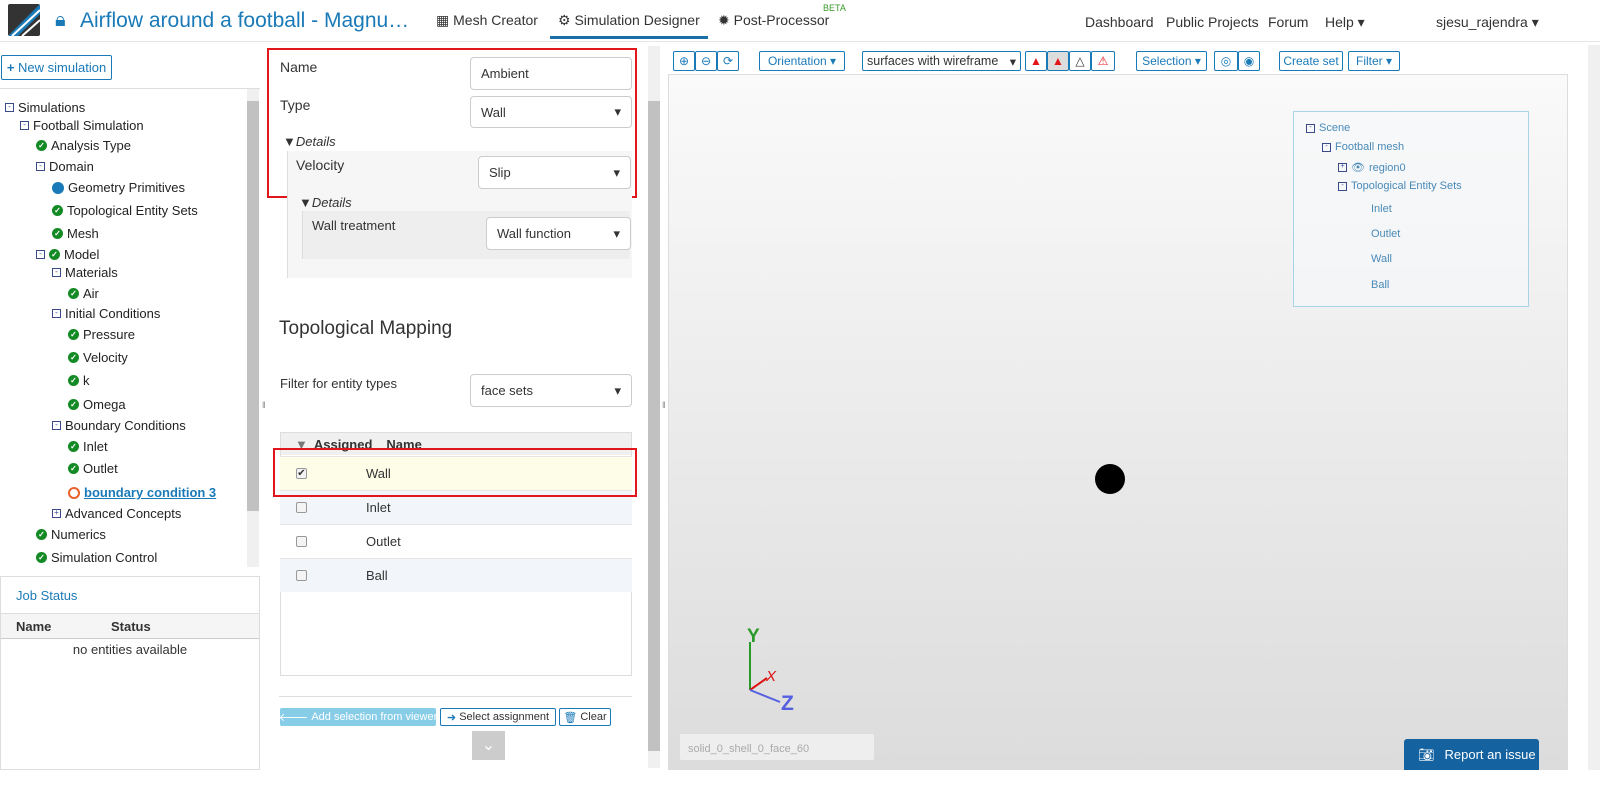 The image size is (1600, 786). Describe the element at coordinates (1358, 167) in the screenshot. I see `eye-icon: 👁︎` at that location.